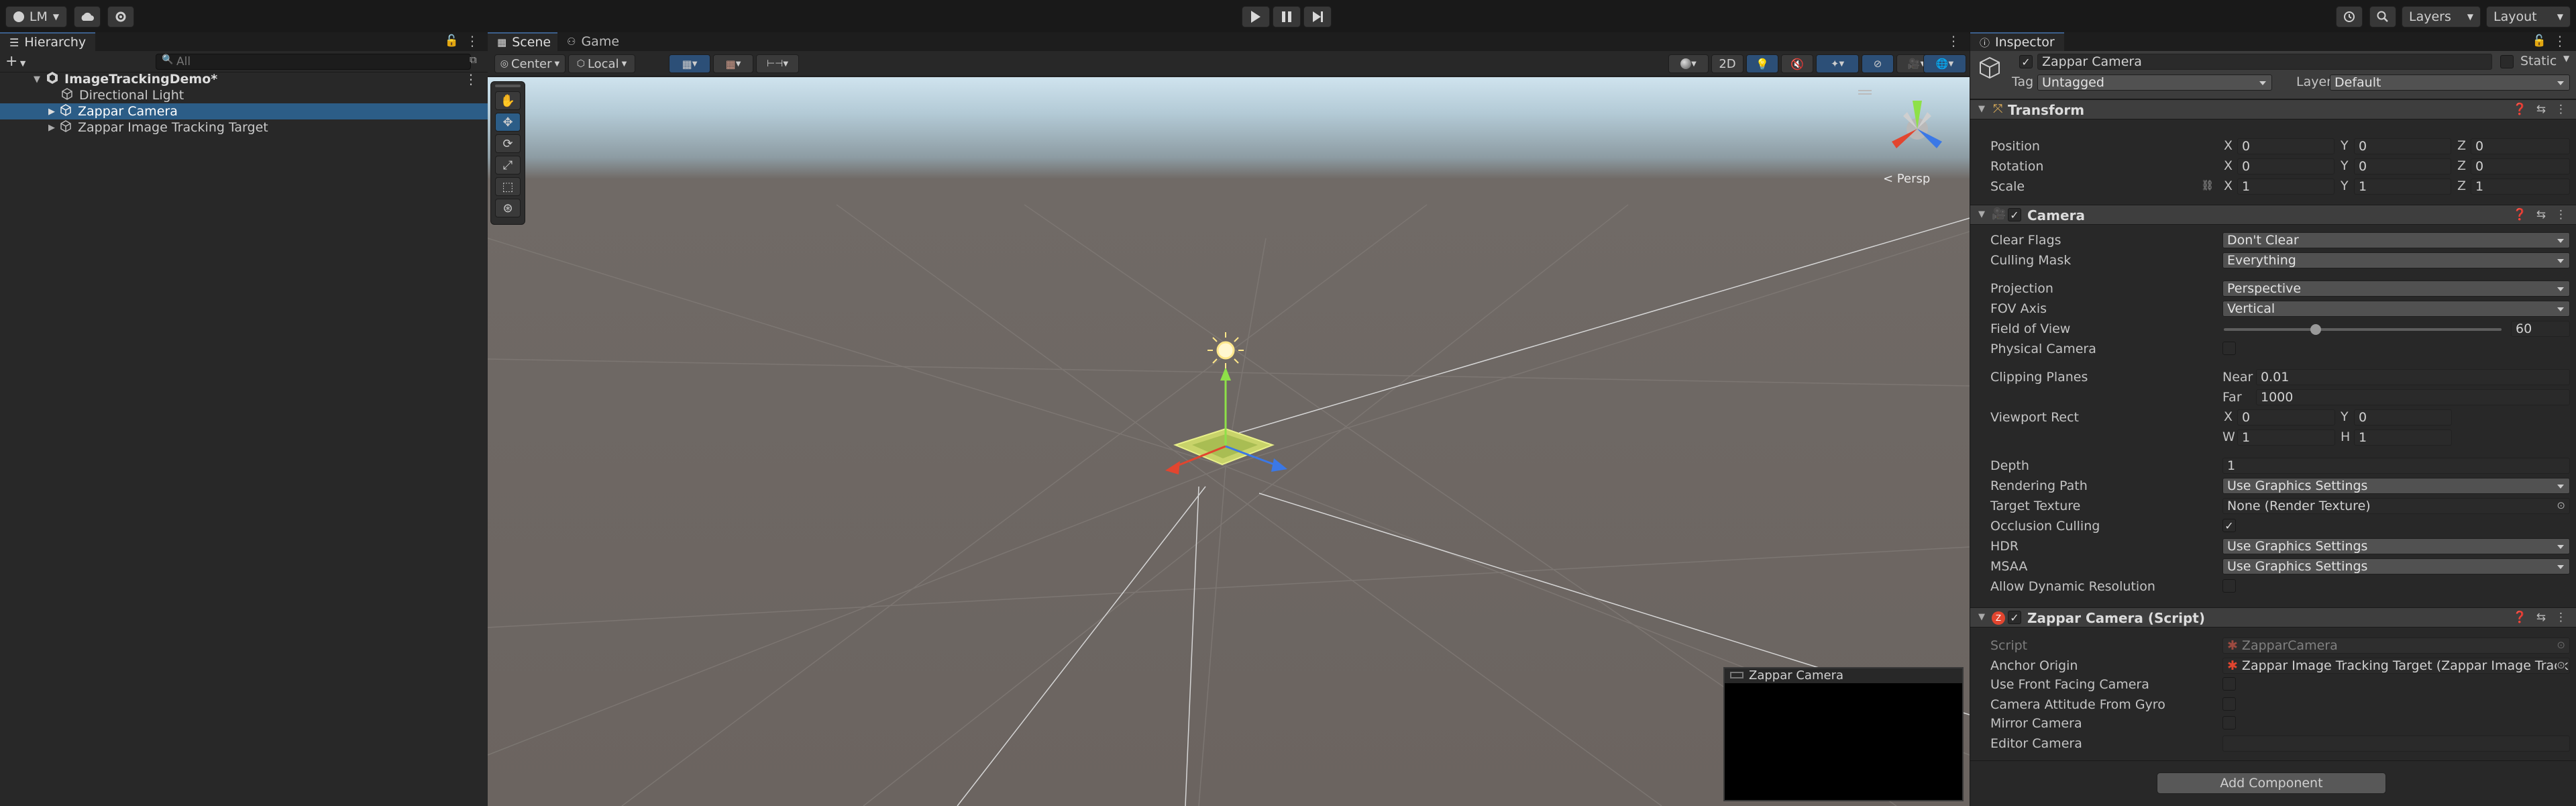 Image resolution: width=2576 pixels, height=806 pixels. Describe the element at coordinates (2229, 586) in the screenshot. I see `dynamic-resolution-checkbox` at that location.